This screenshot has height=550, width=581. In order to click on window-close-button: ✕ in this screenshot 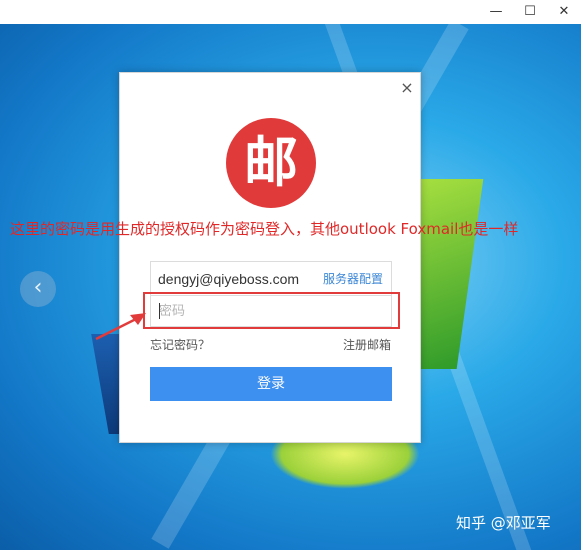, I will do `click(563, 12)`.